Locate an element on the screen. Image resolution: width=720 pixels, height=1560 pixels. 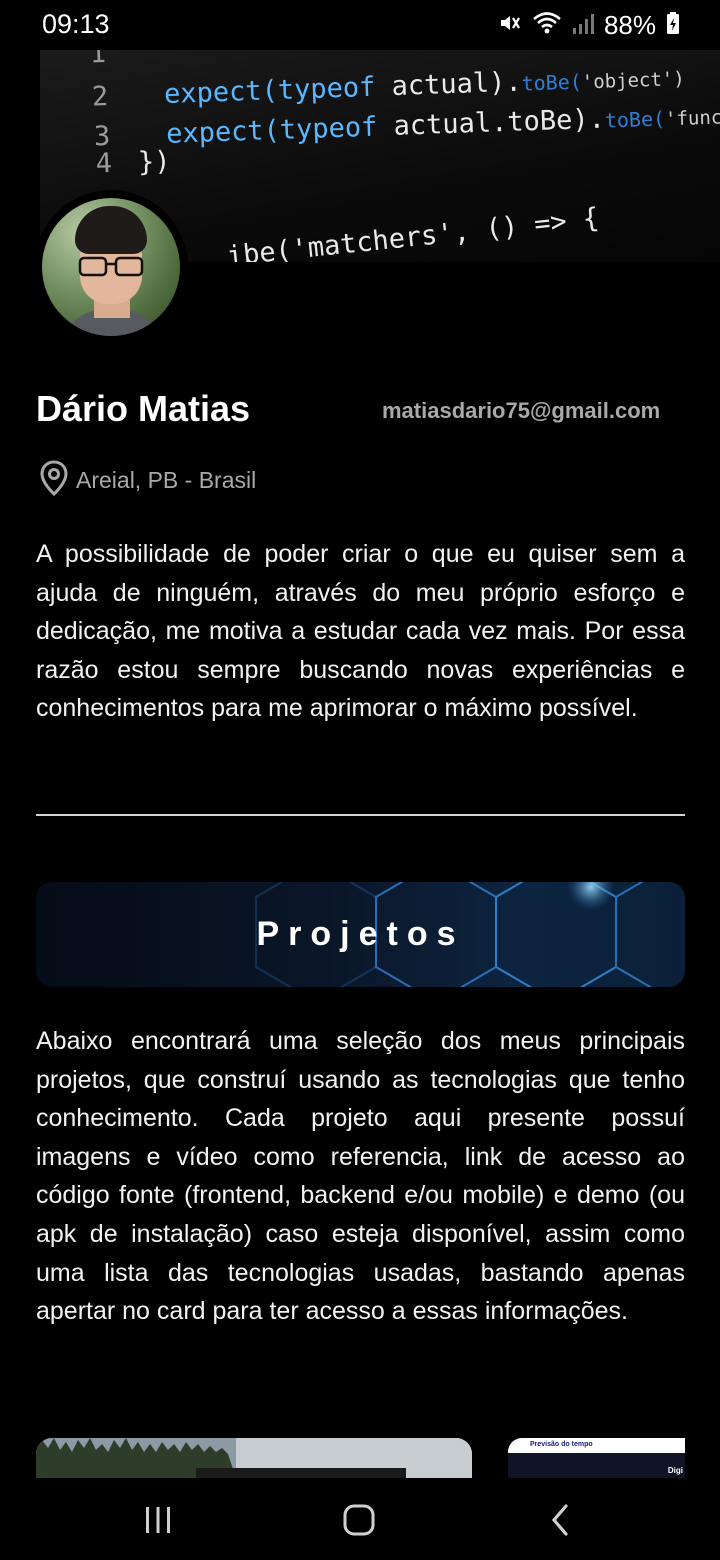
code-line: 4}) is located at coordinates (133, 162).